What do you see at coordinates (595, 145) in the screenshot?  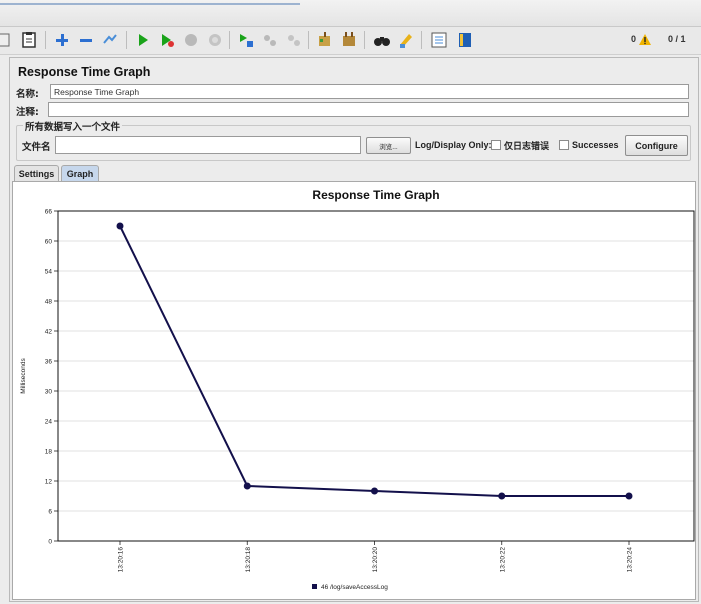 I see `successes-label: Successes` at bounding box center [595, 145].